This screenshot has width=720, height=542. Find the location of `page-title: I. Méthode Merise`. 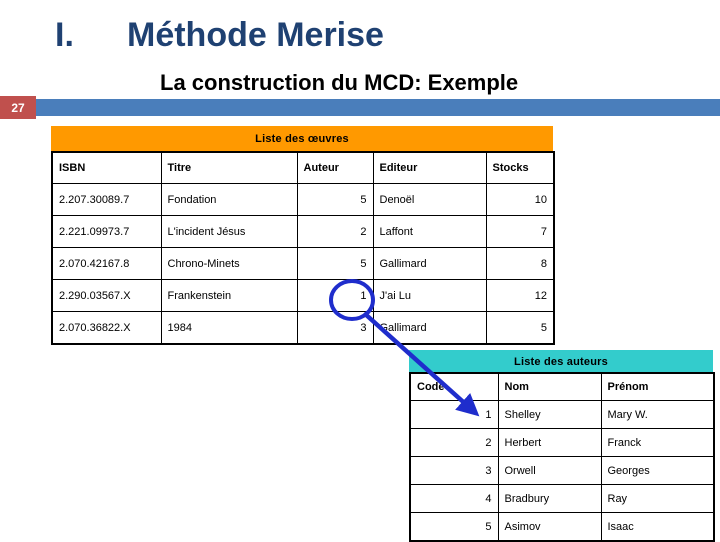

page-title: I. Méthode Merise is located at coordinates (219, 35).